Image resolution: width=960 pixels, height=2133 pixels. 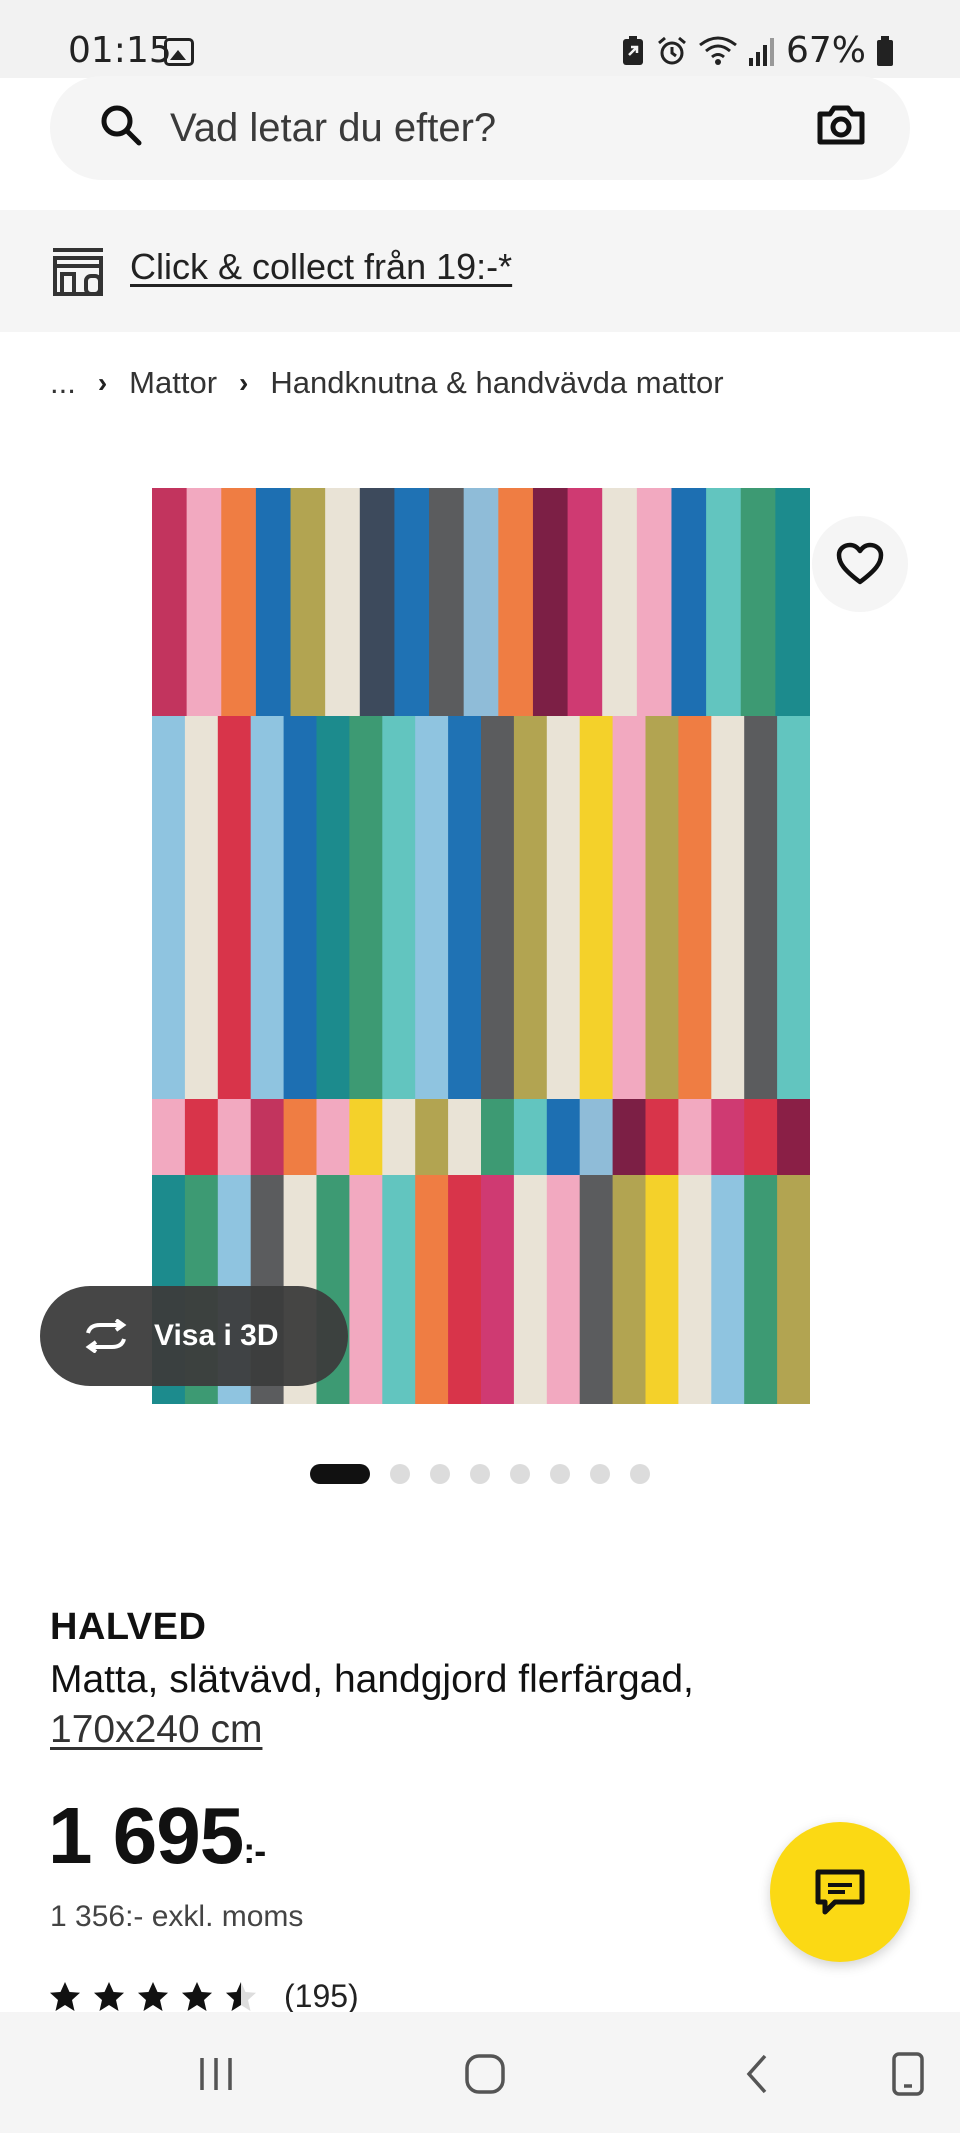 What do you see at coordinates (480, 39) in the screenshot?
I see `status-bar: 01:15 67%` at bounding box center [480, 39].